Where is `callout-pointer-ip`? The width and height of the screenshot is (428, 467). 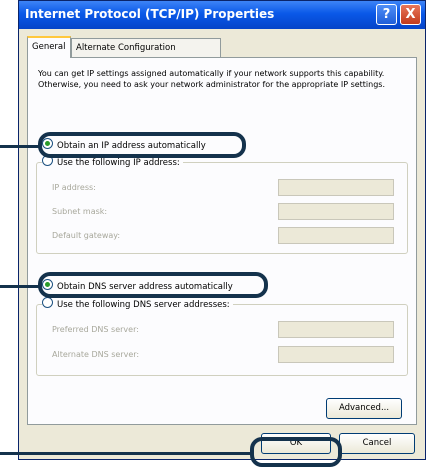 callout-pointer-ip is located at coordinates (20, 146).